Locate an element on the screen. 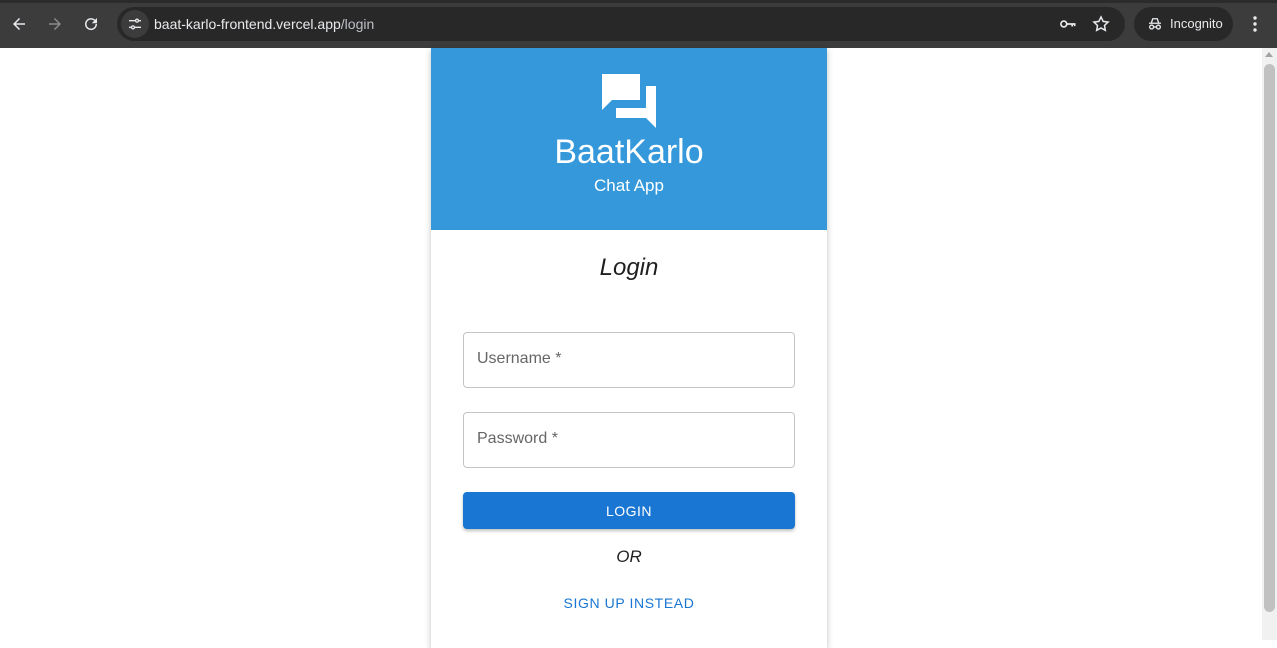 The height and width of the screenshot is (648, 1277). incognito-label: Incognito is located at coordinates (1196, 23).